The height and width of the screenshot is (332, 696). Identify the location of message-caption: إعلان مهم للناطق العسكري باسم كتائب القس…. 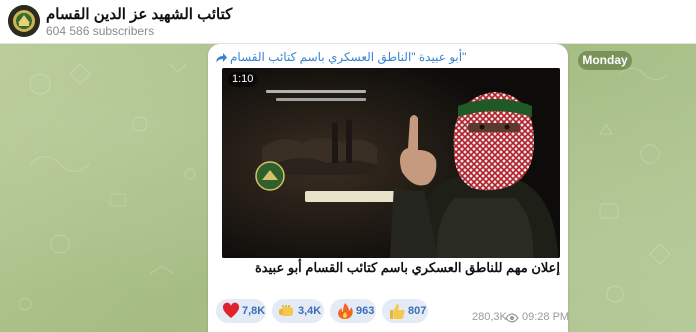
(407, 267).